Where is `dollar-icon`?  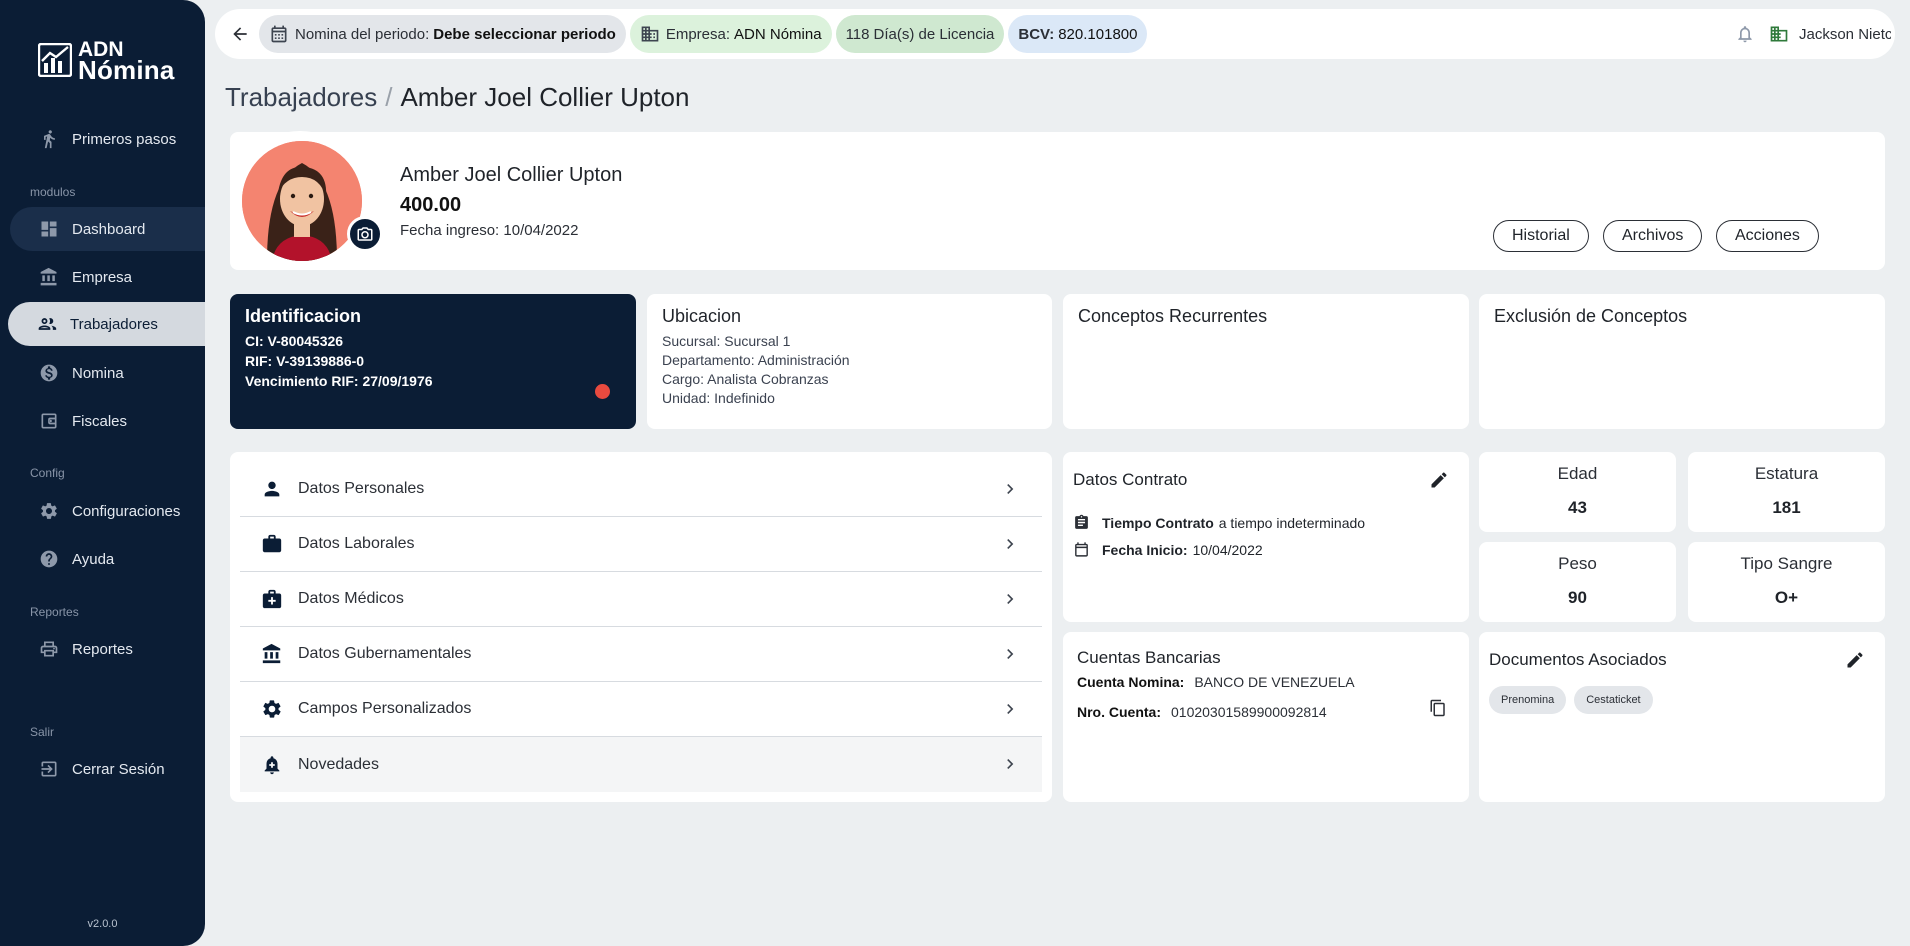
dollar-icon is located at coordinates (49, 373).